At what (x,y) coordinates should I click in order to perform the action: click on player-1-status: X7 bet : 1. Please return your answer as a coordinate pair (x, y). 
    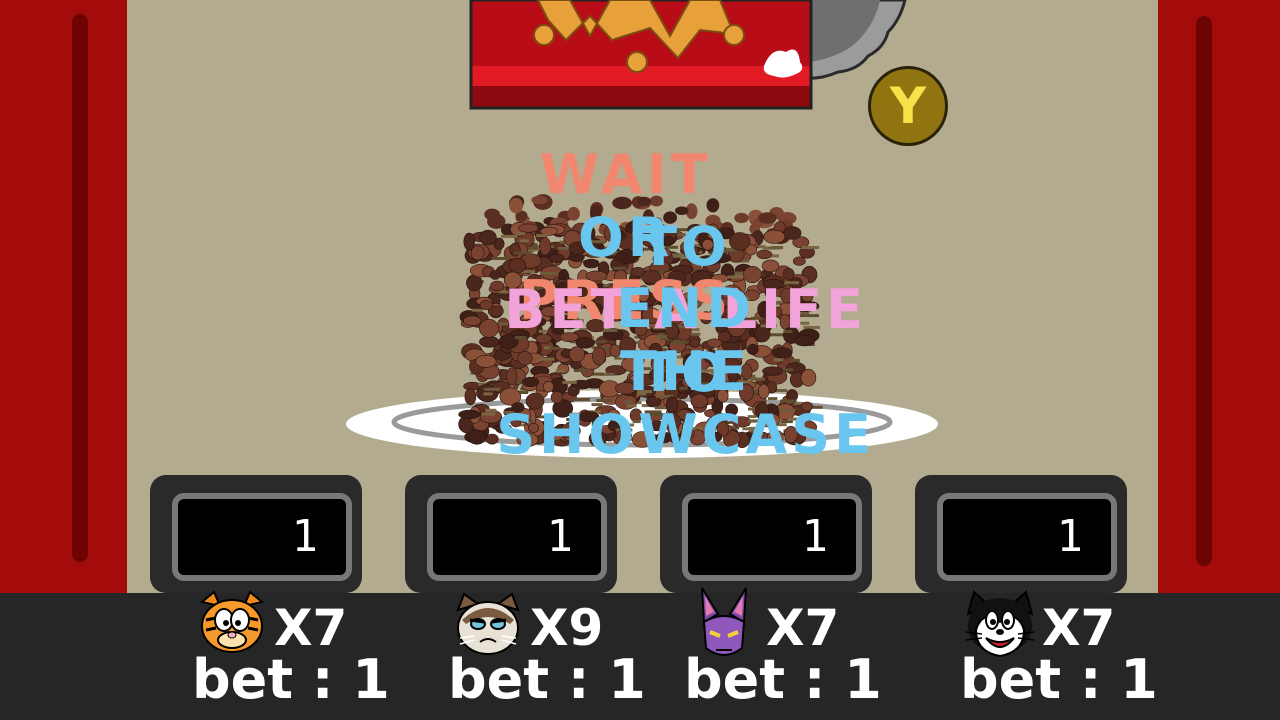
    Looking at the image, I should click on (291, 655).